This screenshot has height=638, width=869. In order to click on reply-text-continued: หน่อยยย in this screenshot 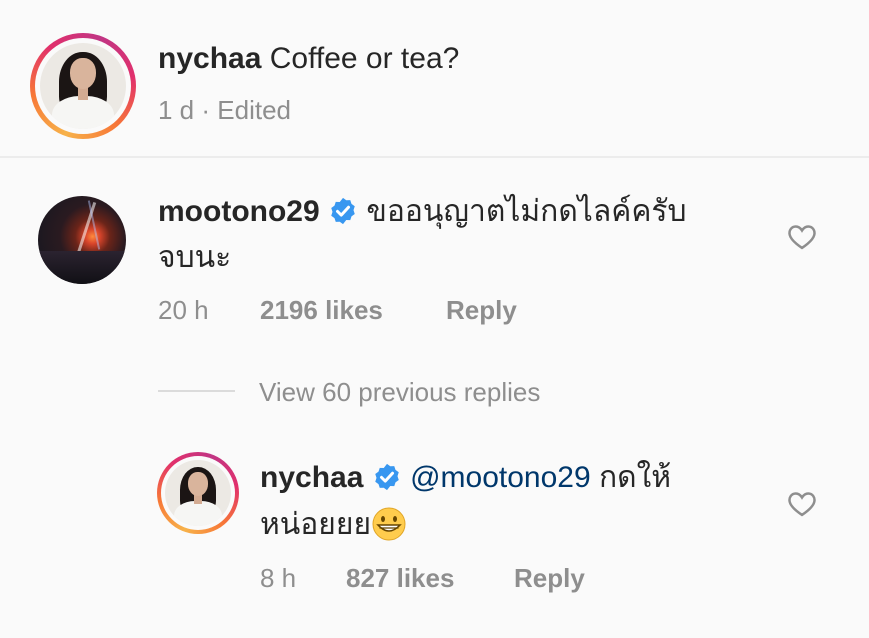, I will do `click(316, 524)`.